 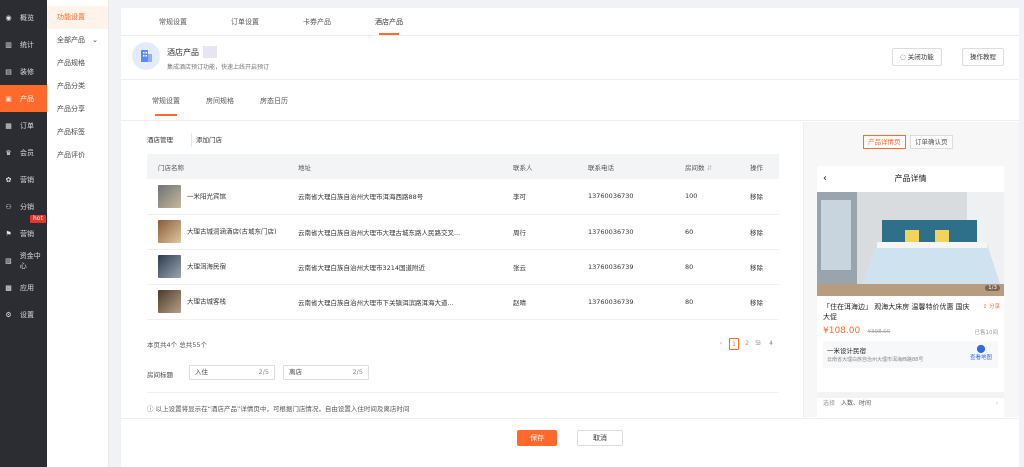 What do you see at coordinates (23, 17) in the screenshot?
I see `sidebar-item-overview: ◉ 概览` at bounding box center [23, 17].